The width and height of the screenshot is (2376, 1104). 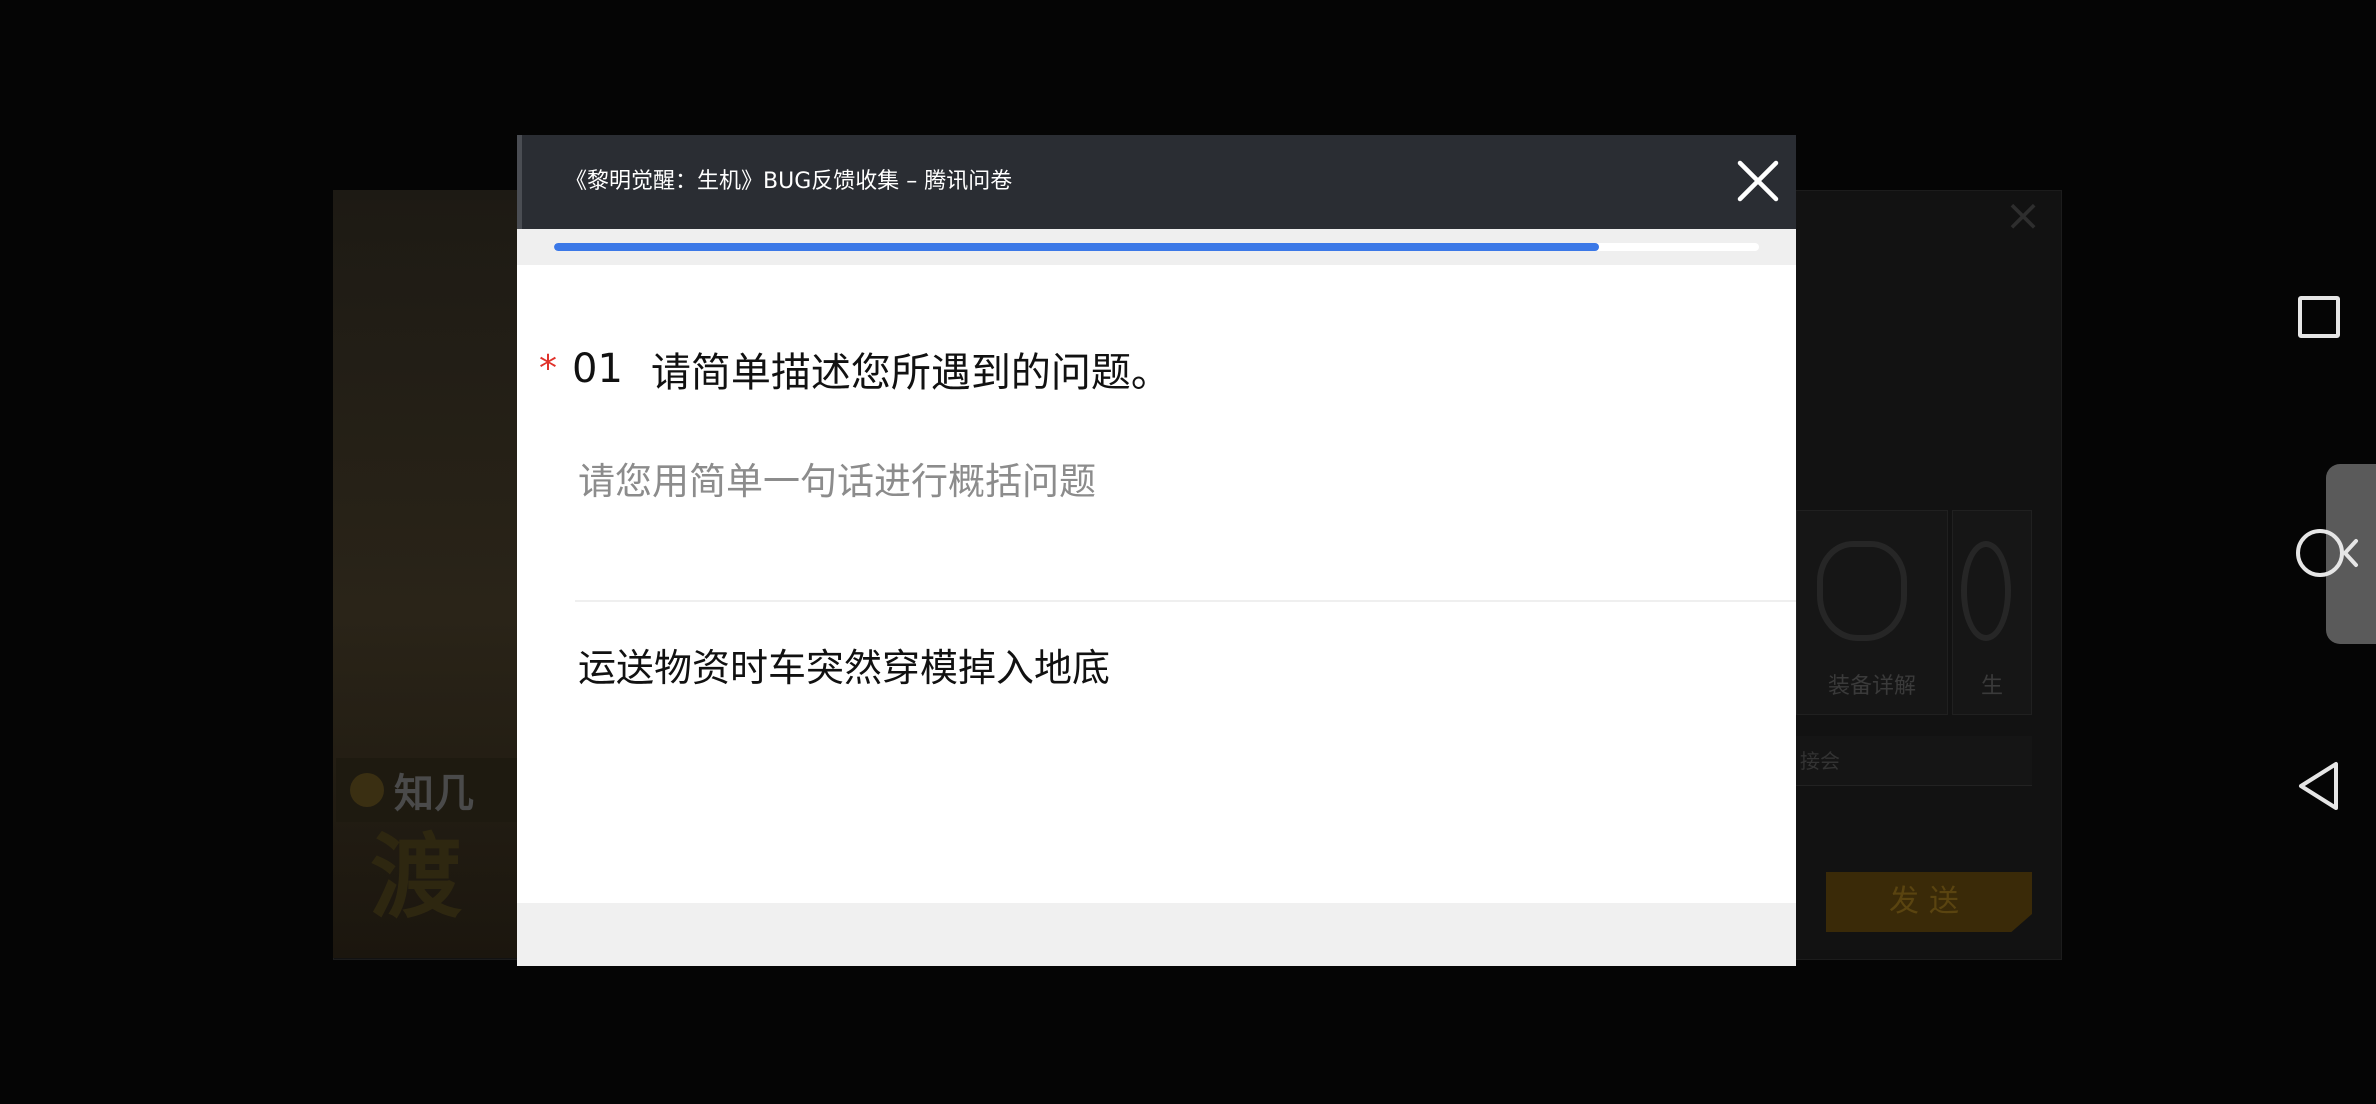 What do you see at coordinates (1871, 686) in the screenshot?
I see `background-card-caption: 装备详解` at bounding box center [1871, 686].